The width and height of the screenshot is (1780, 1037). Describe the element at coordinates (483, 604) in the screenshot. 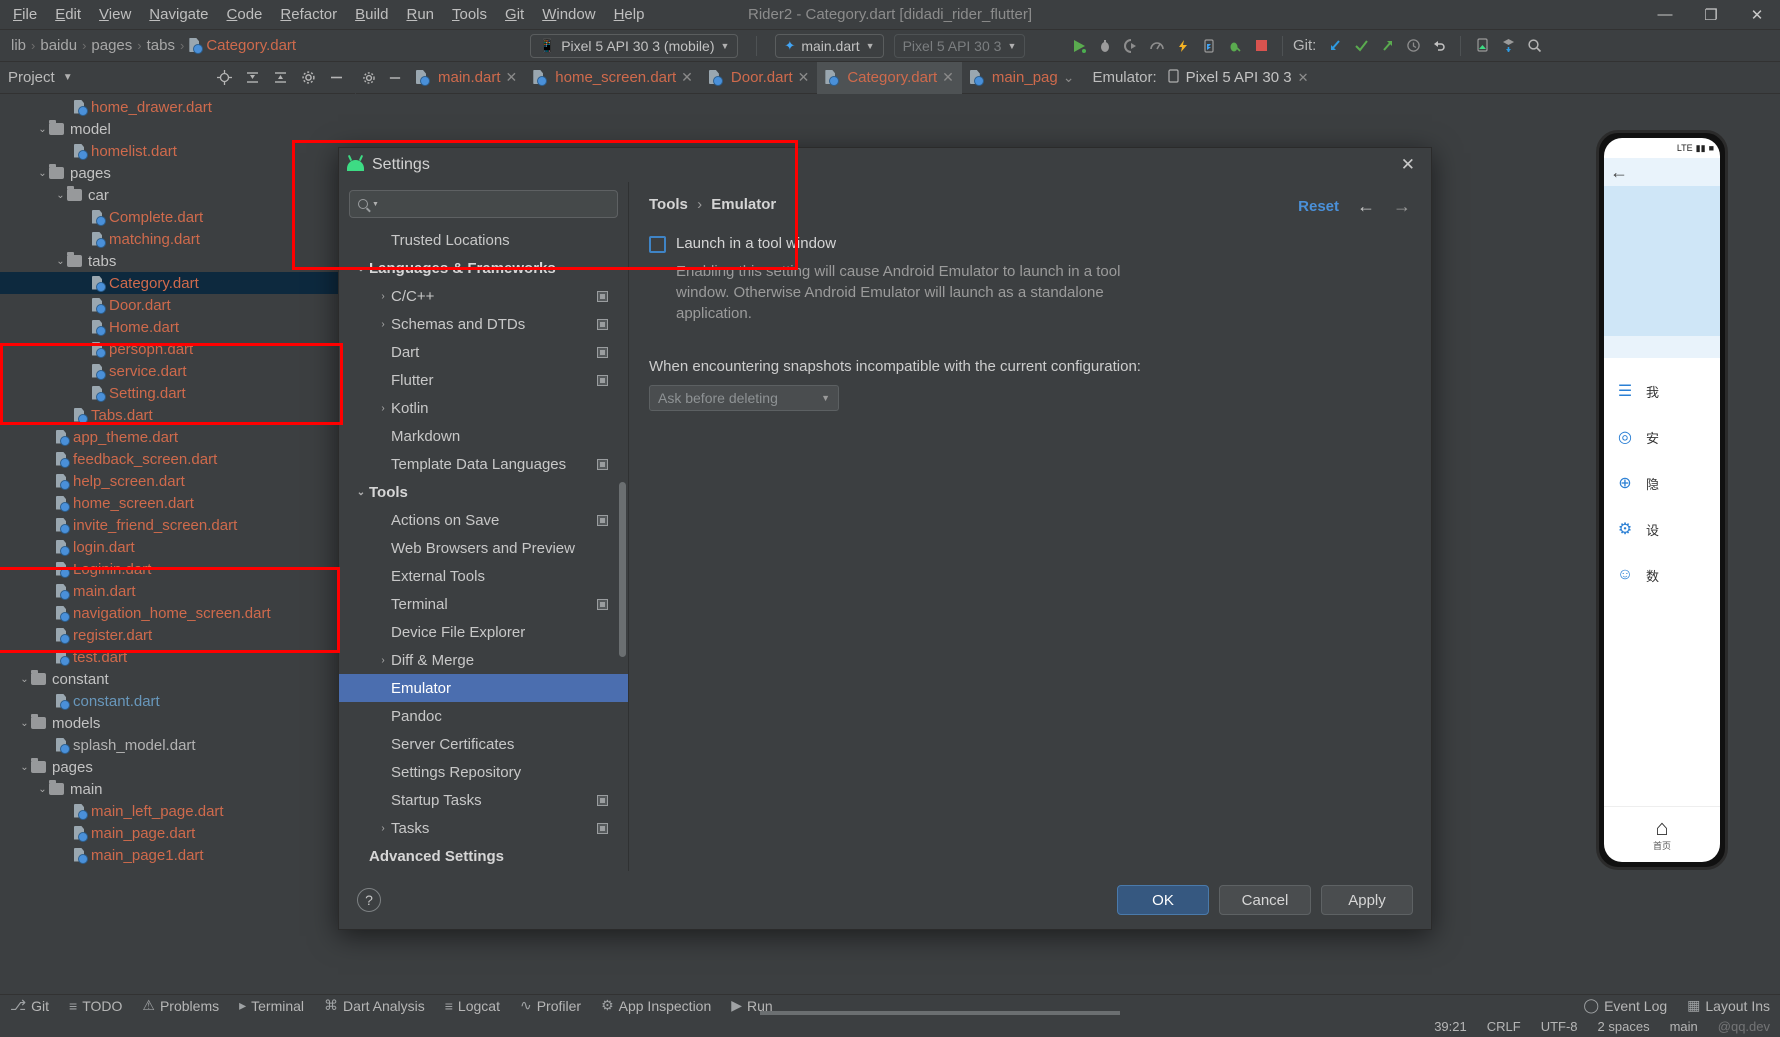

I see `settings-tree-item-terminal: Terminal` at that location.